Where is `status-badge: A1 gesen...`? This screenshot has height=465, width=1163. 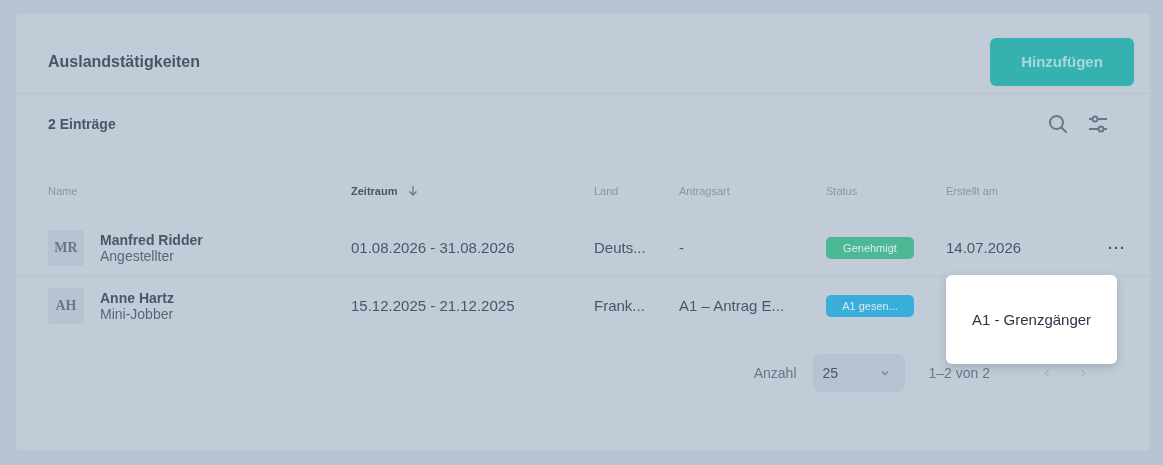 status-badge: A1 gesen... is located at coordinates (870, 305).